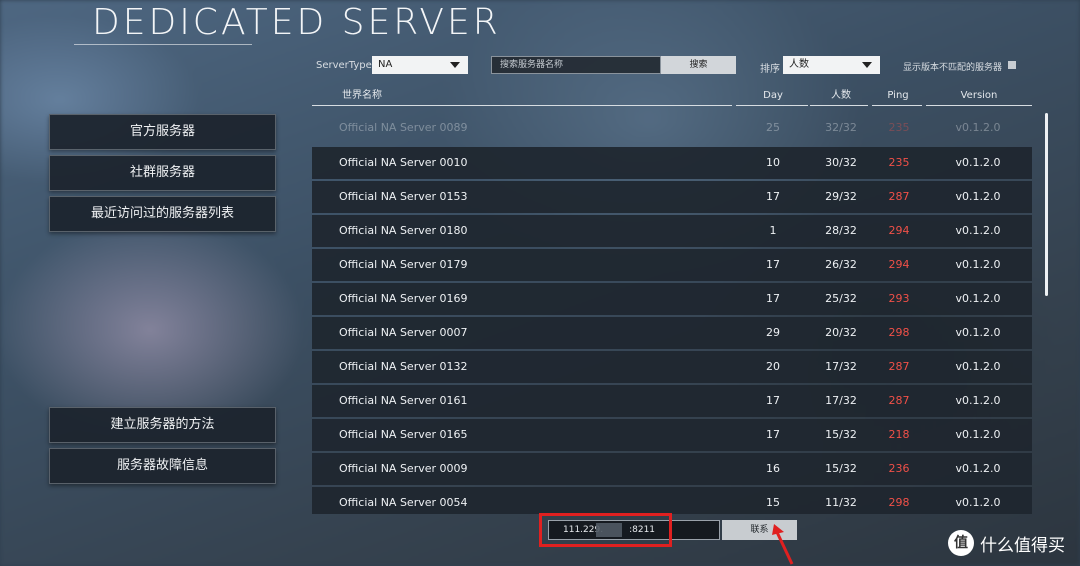 The image size is (1080, 566). I want to click on list-scrollbar, so click(1046, 204).